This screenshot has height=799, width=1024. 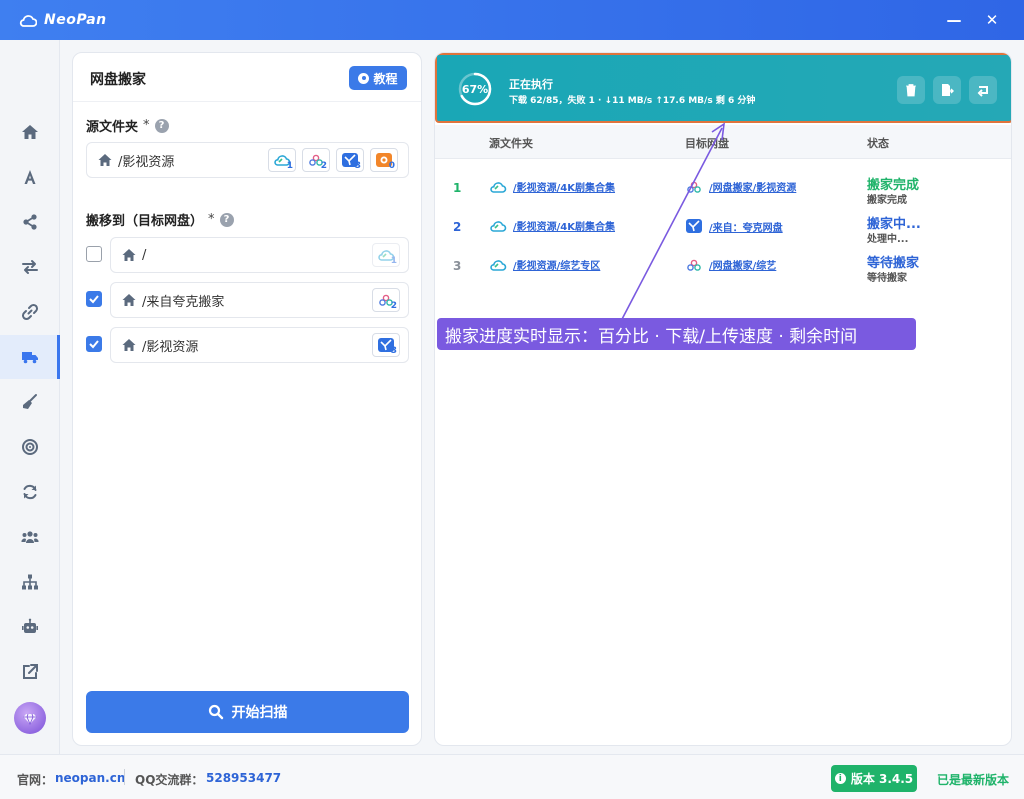 I want to click on sync-icon, so click(x=30, y=492).